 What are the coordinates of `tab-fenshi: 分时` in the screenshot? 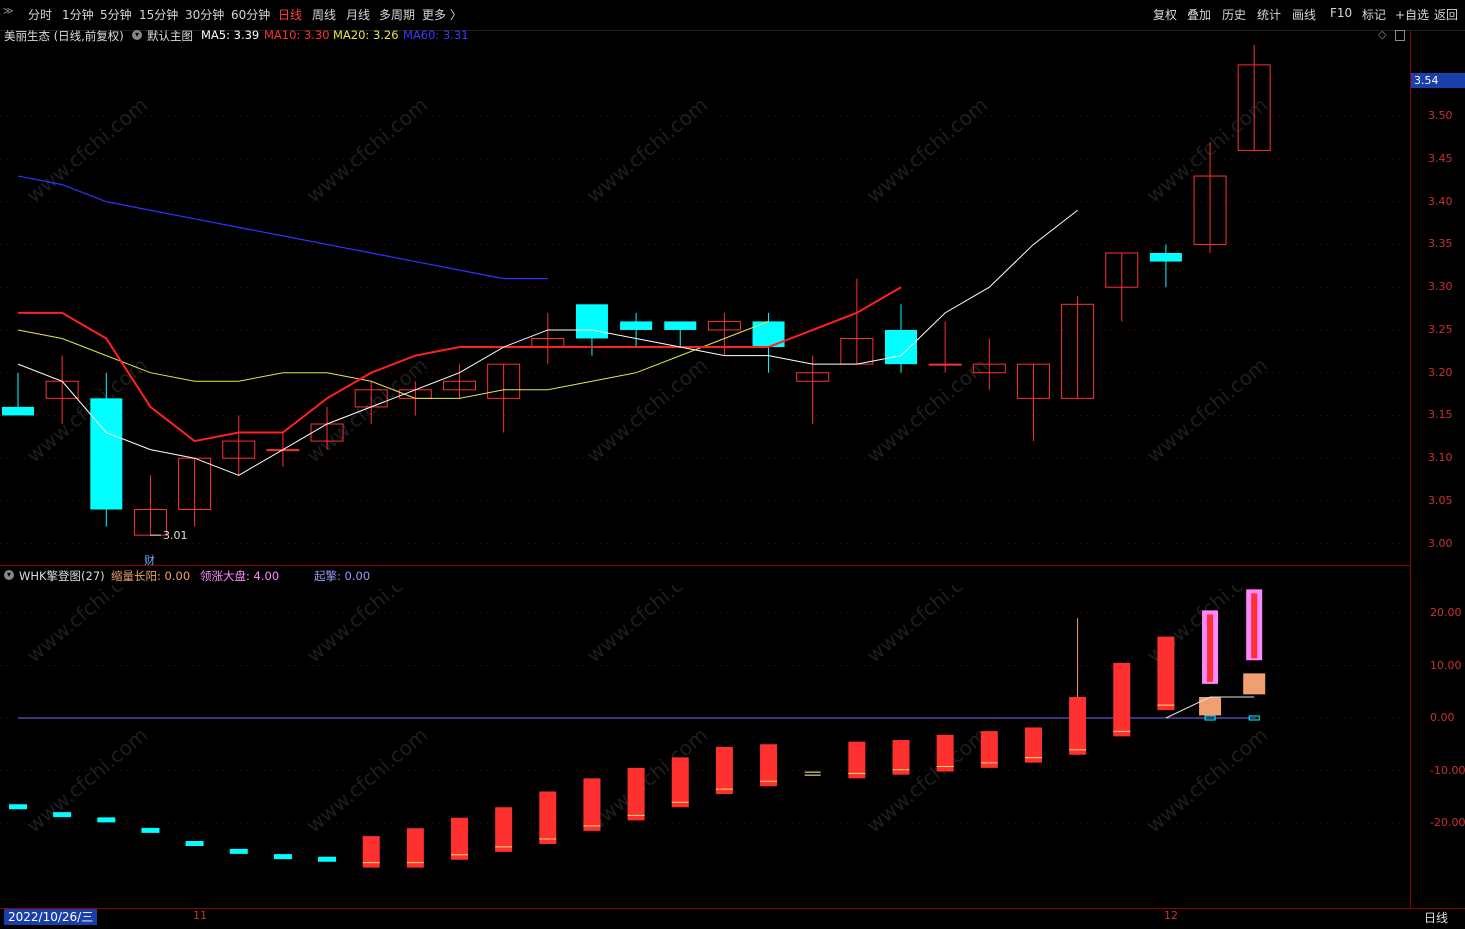 It's located at (40, 14).